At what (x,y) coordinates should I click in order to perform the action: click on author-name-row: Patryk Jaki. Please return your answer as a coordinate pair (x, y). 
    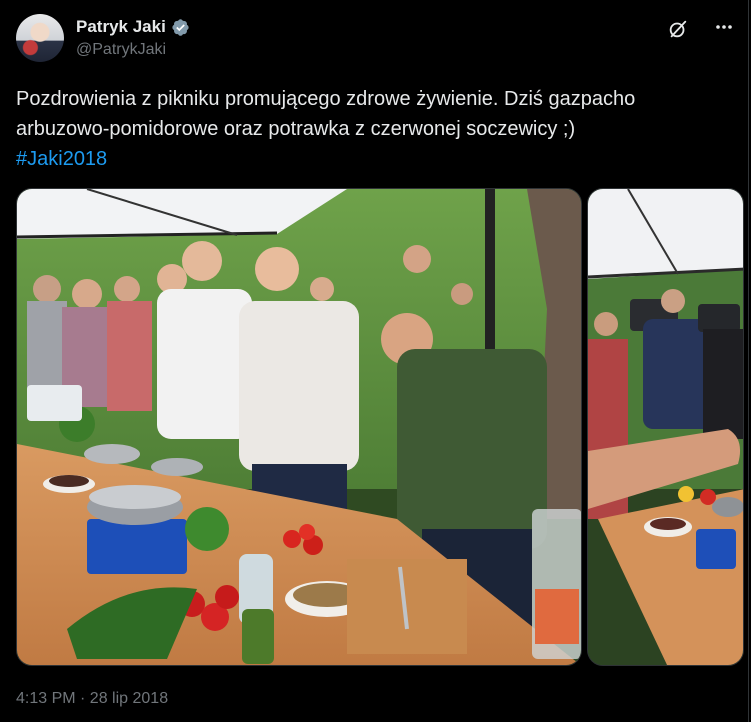
    Looking at the image, I should click on (133, 27).